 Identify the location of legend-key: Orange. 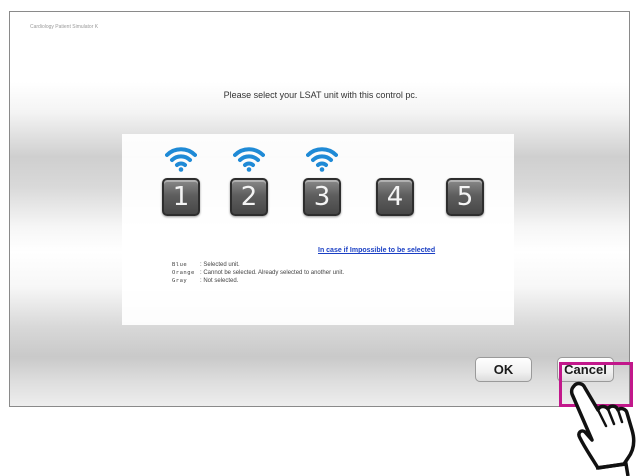
(183, 273).